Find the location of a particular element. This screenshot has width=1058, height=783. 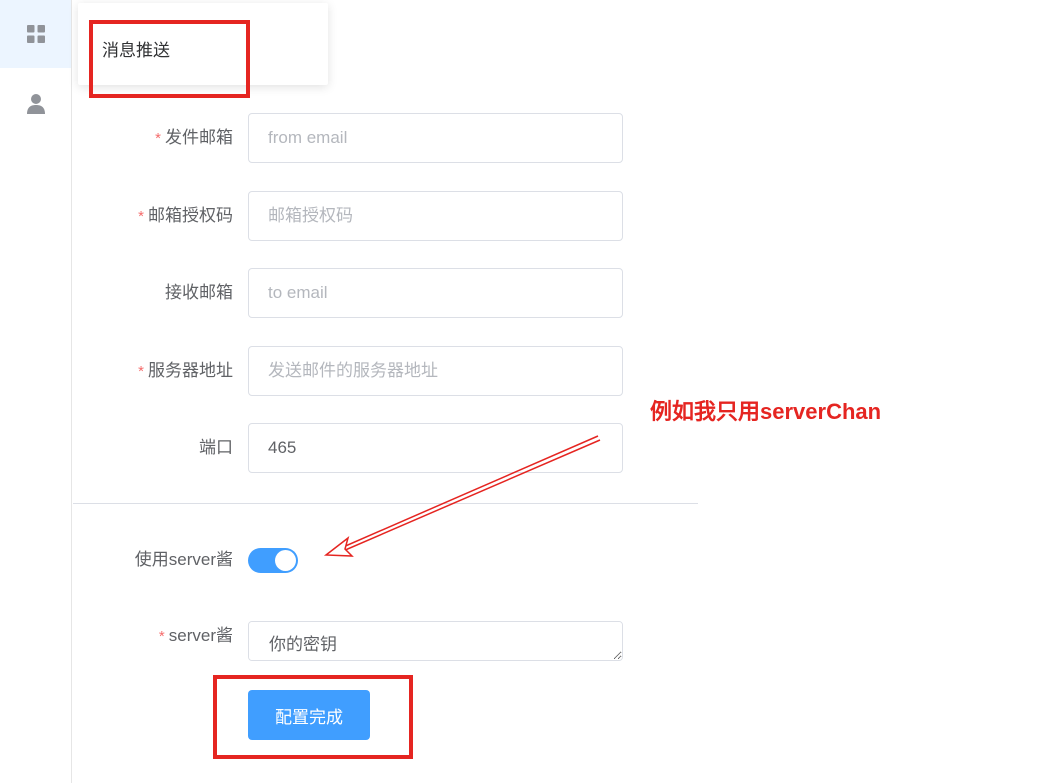

port-input is located at coordinates (435, 448).